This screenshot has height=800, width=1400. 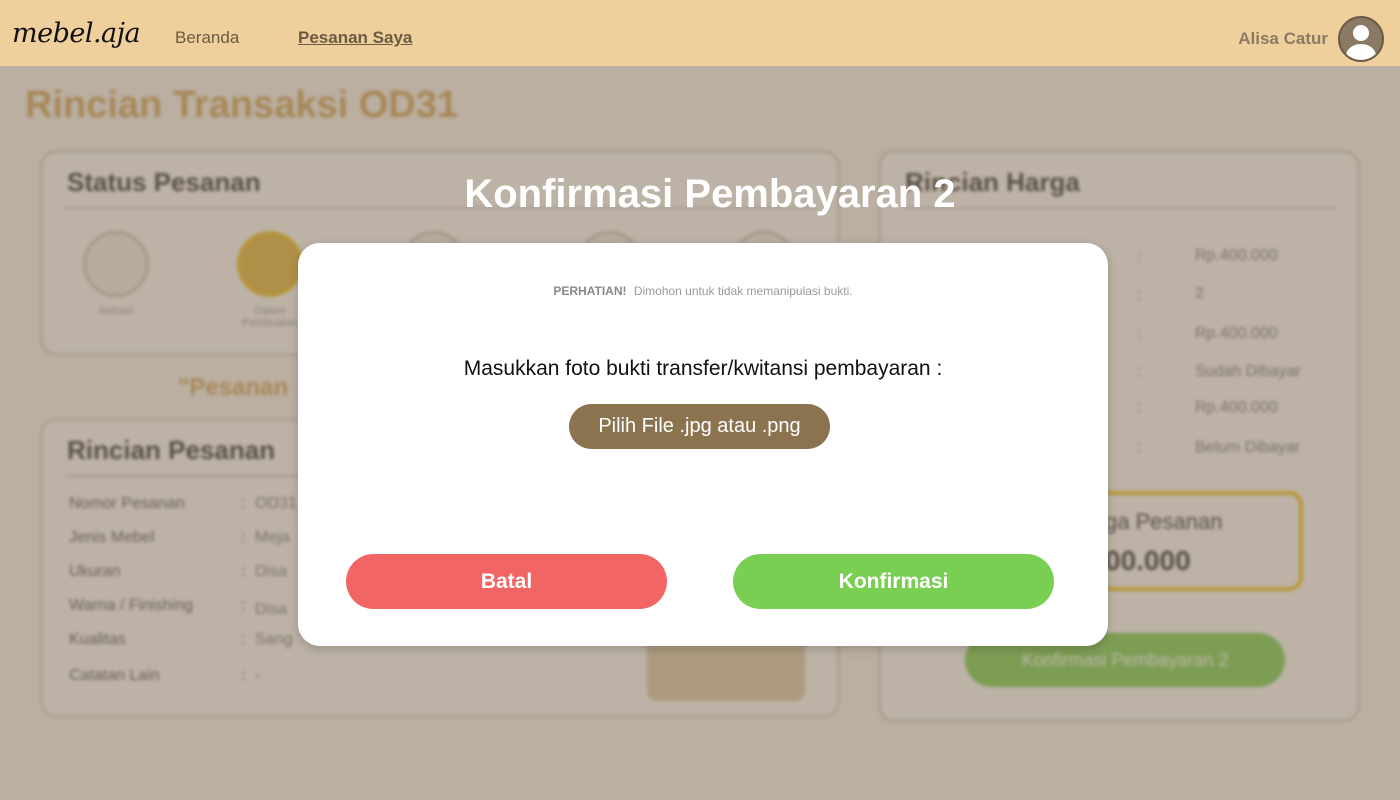 I want to click on user-name: Alisa Catur, so click(x=1283, y=39).